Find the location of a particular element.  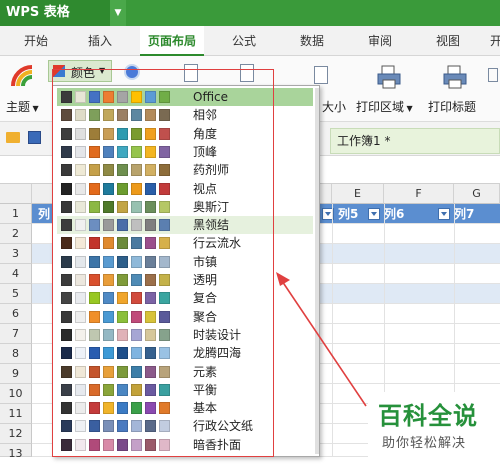

theme-option-label: 行云流水 is located at coordinates (217, 243).